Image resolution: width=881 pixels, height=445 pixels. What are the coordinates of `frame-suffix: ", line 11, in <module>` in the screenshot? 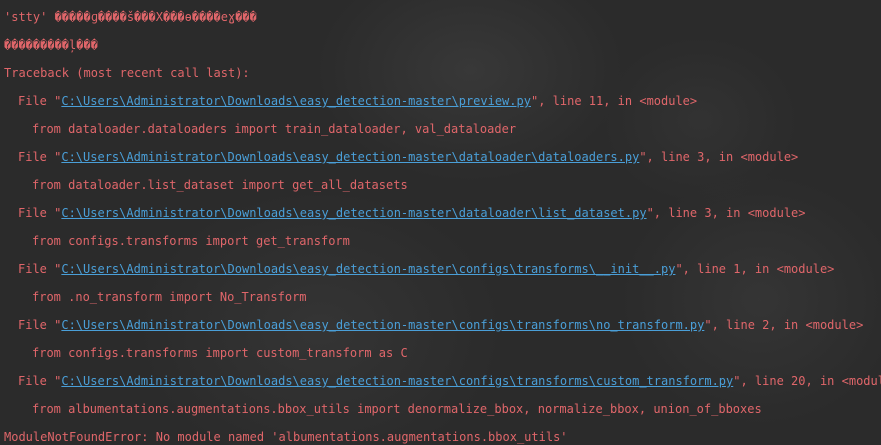 It's located at (614, 101).